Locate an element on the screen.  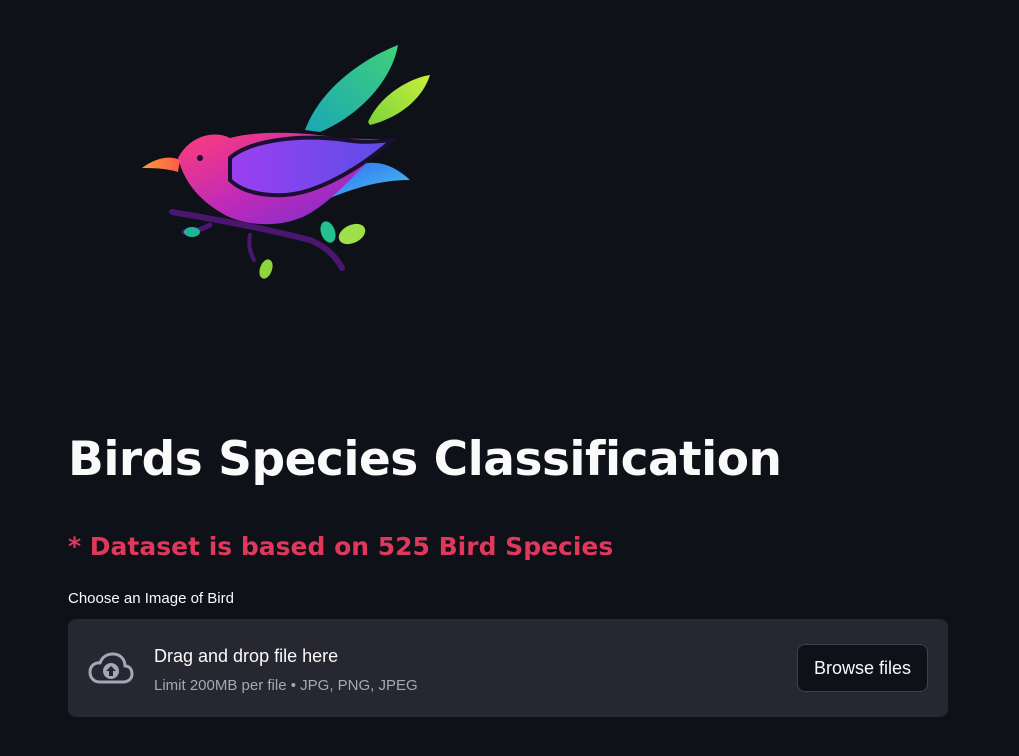
page-title: Birds Species Classification is located at coordinates (425, 459).